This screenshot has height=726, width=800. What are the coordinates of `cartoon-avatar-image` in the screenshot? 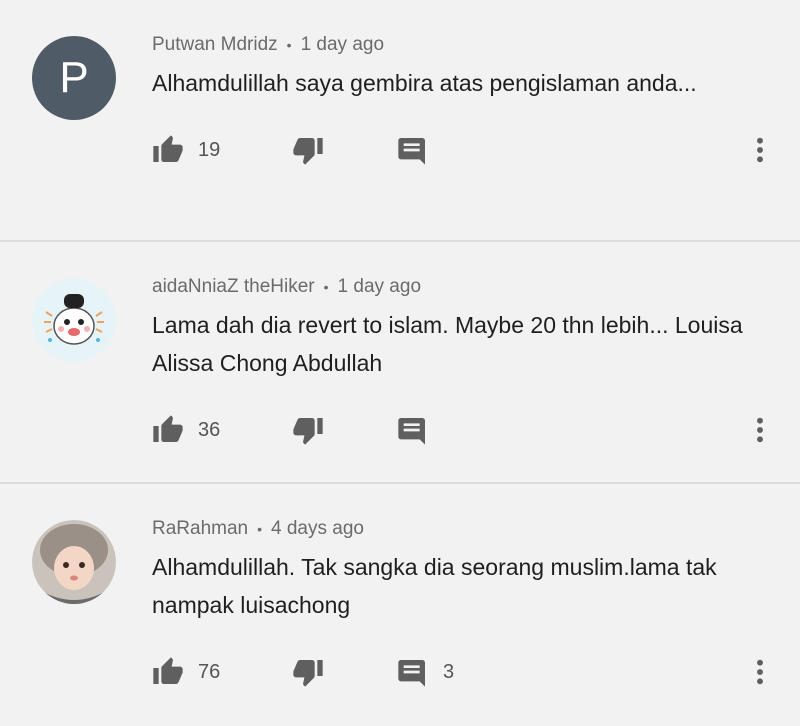 It's located at (74, 320).